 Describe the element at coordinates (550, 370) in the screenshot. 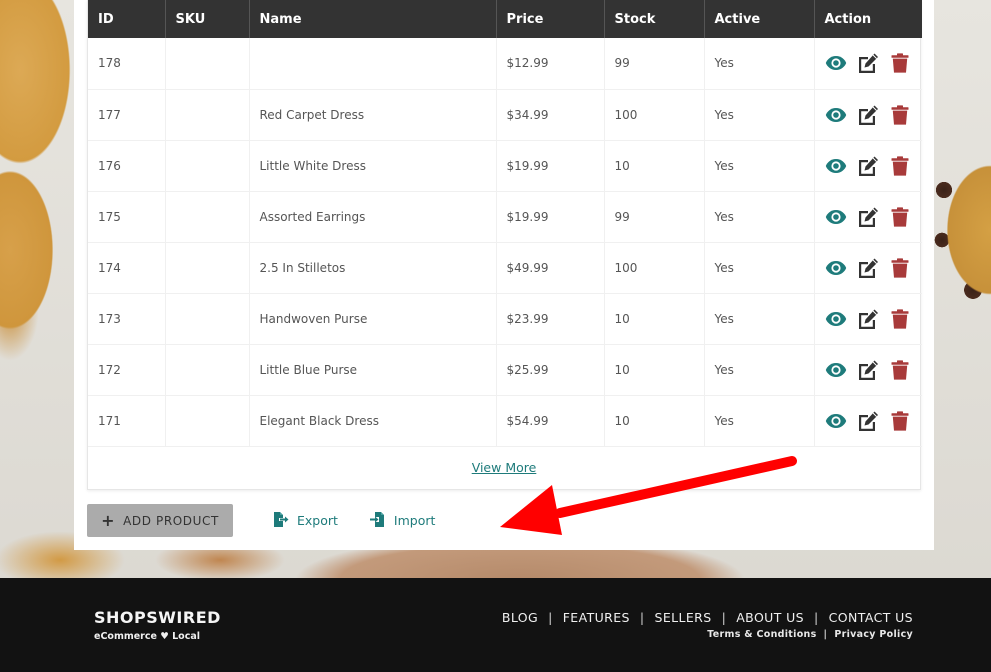

I see `cell-price: $25.99` at that location.